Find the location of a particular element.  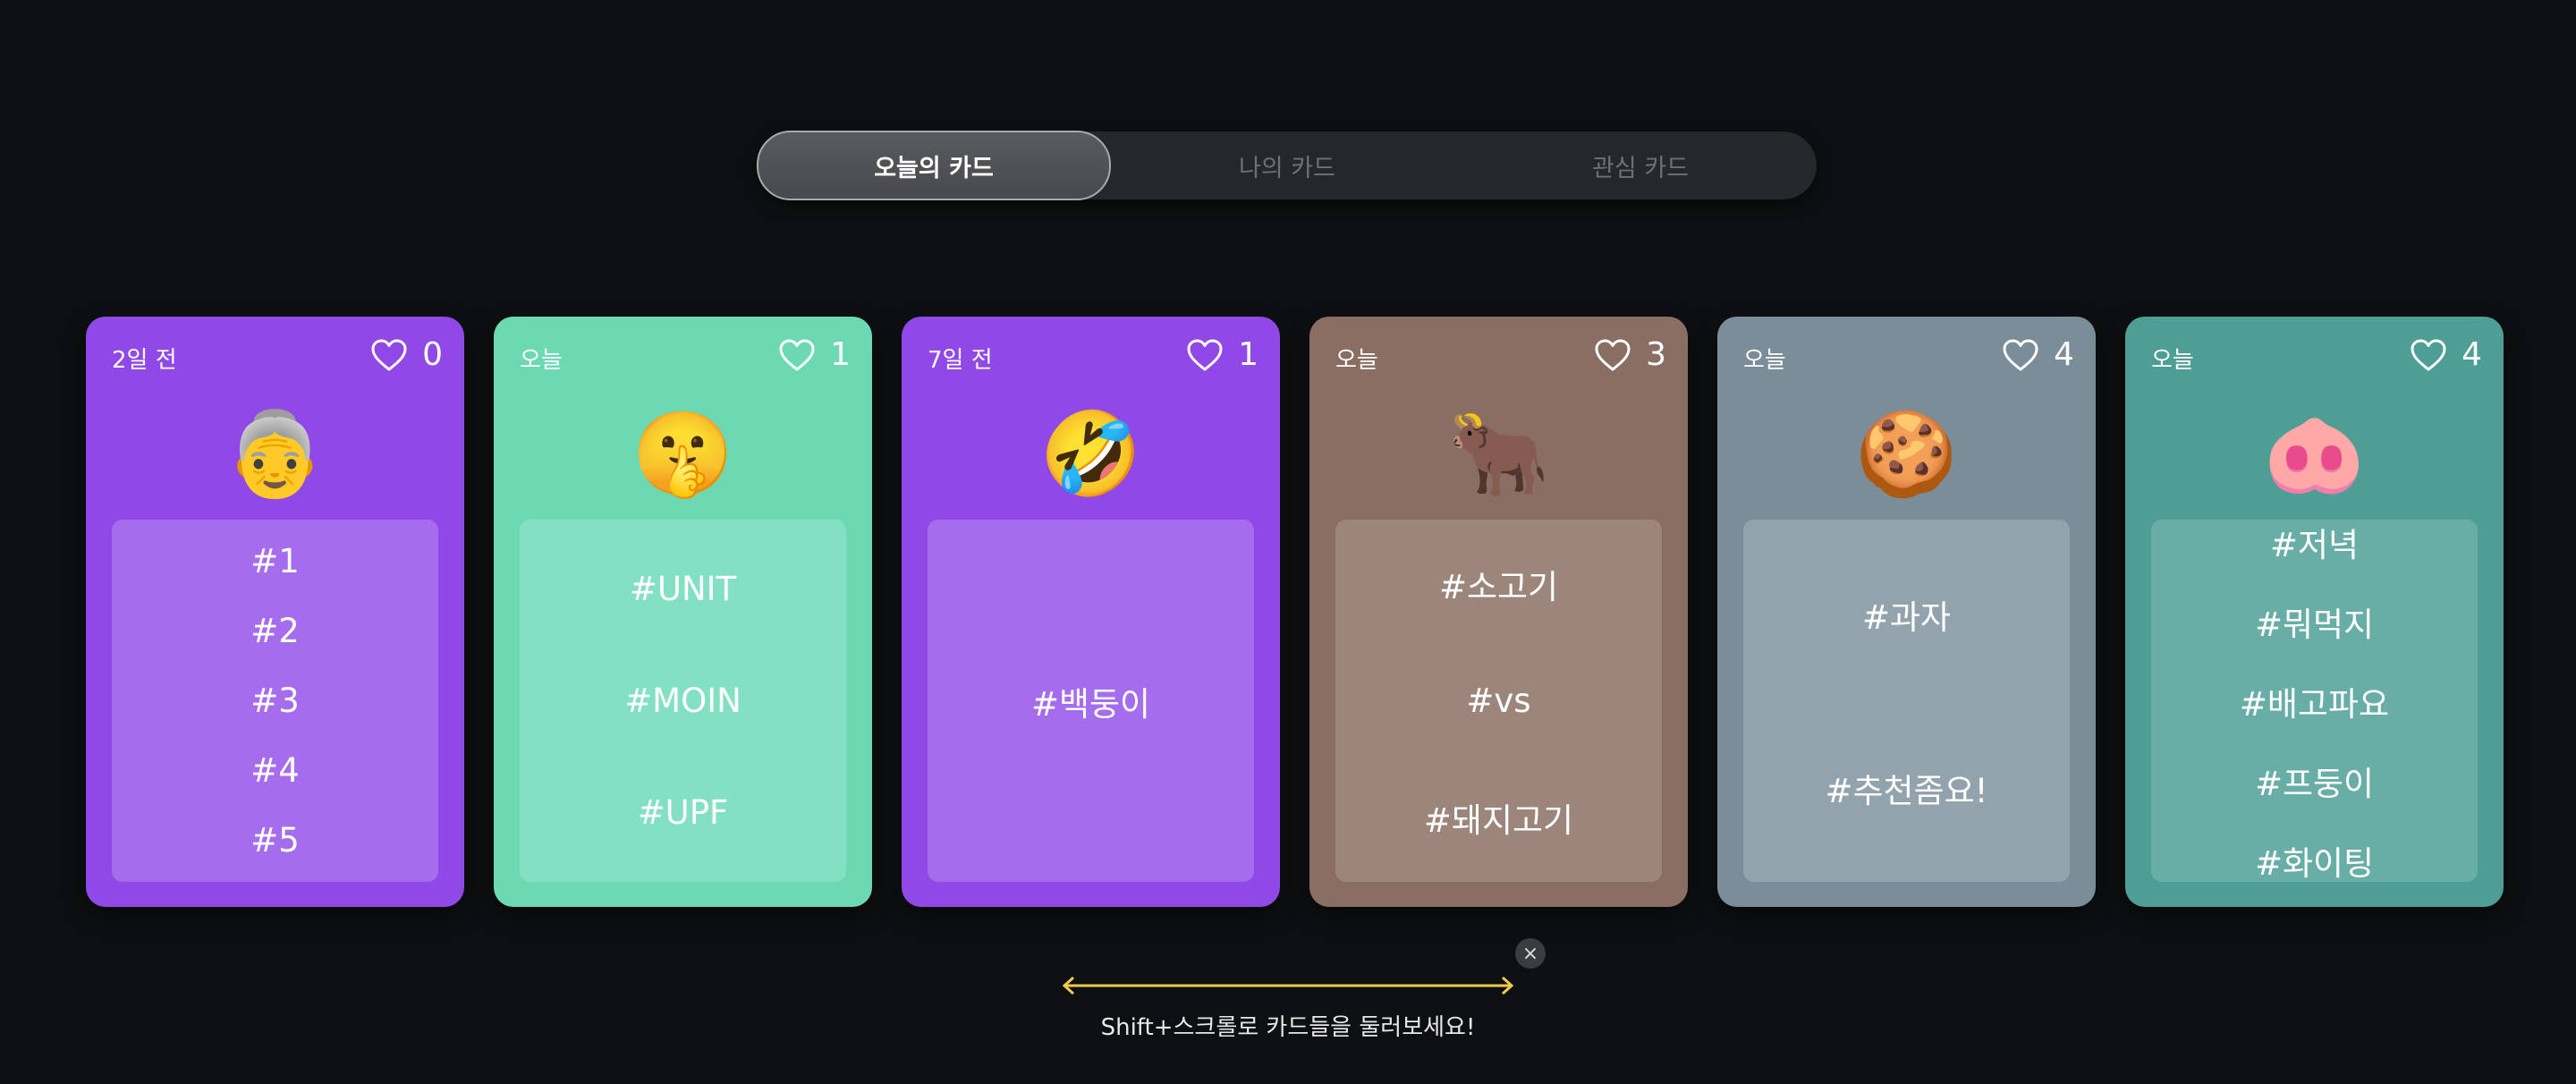

emoji-card: 오늘 4 🍪 #과자 #추천좀요! is located at coordinates (1906, 612).